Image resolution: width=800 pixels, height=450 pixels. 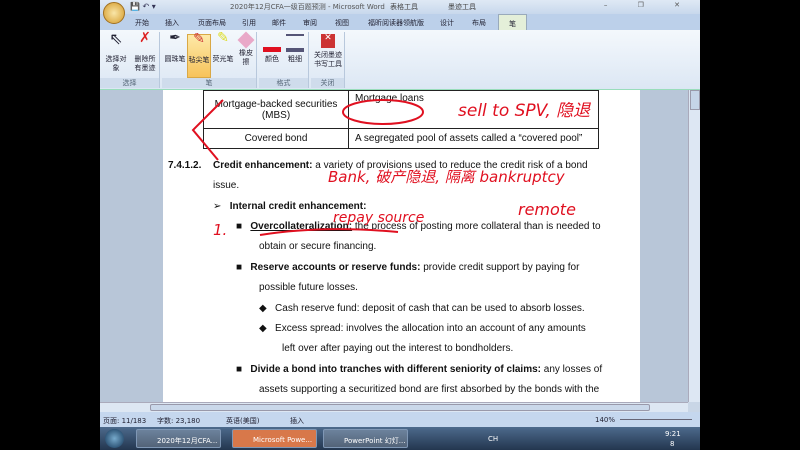 I want to click on input-language: CH, so click(x=493, y=439).